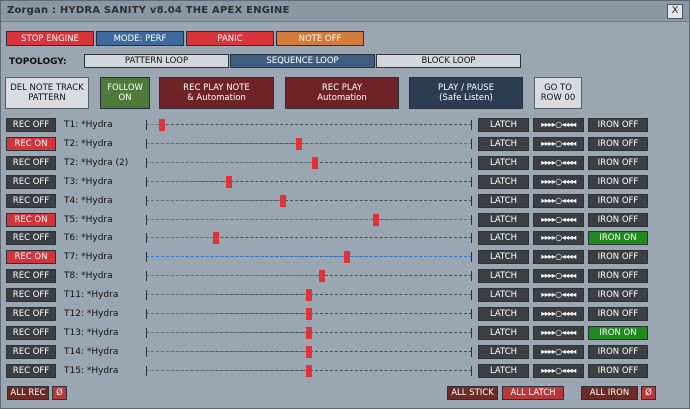 The image size is (690, 409). What do you see at coordinates (140, 38) in the screenshot?
I see `mode-button: MODE: PERF` at bounding box center [140, 38].